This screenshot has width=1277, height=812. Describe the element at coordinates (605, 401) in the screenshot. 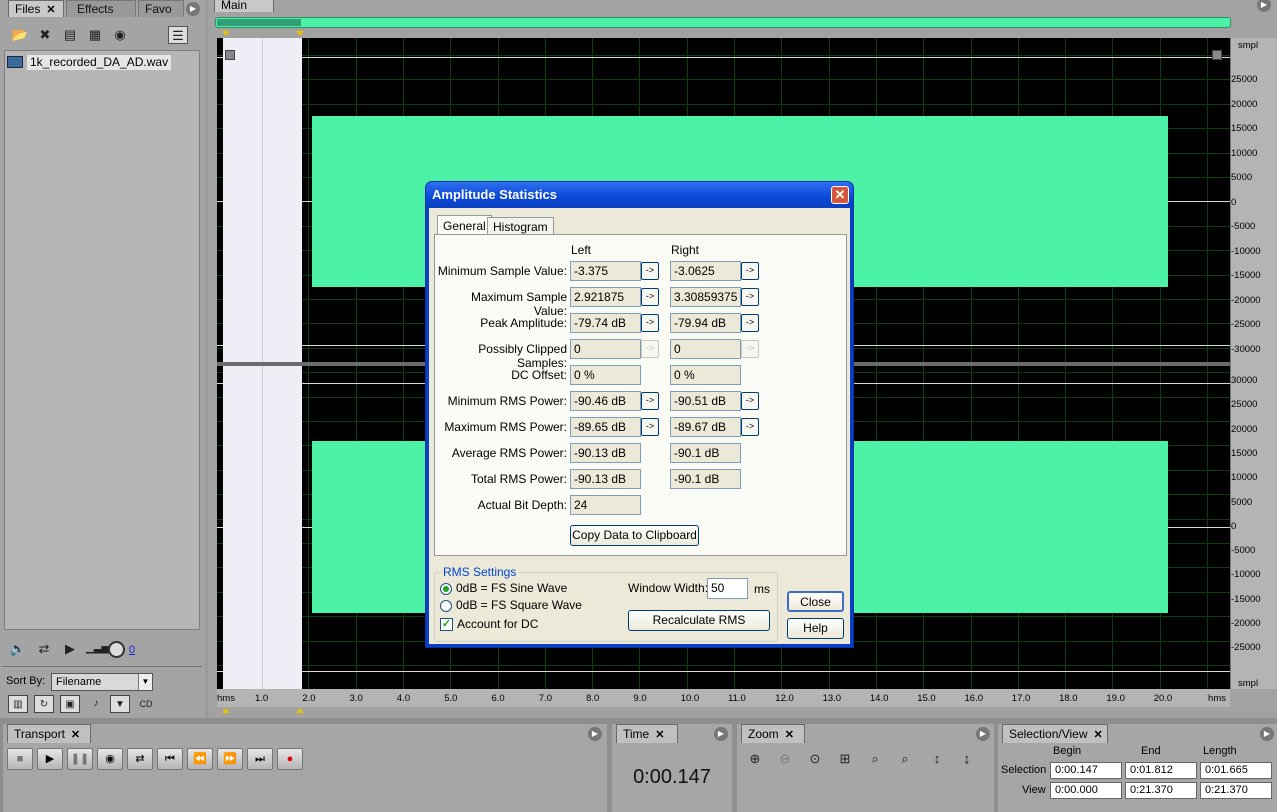

I see `stat-left-value: -90.46 dB` at that location.